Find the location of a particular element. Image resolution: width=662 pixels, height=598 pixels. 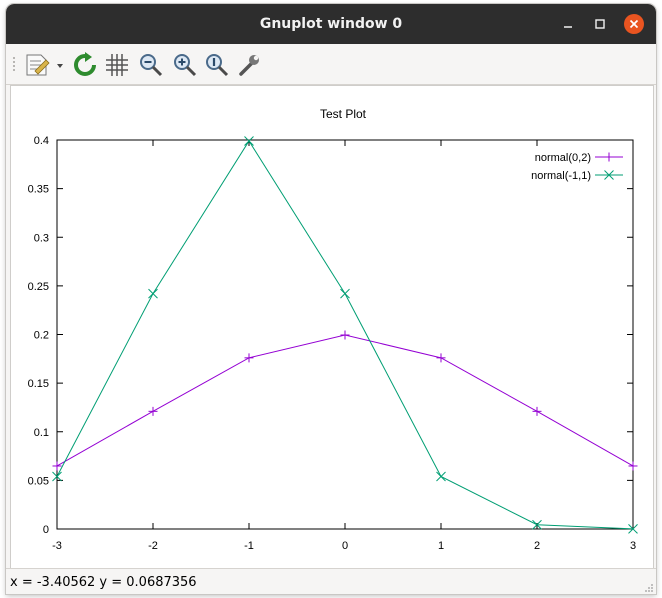

zoom-fit-button is located at coordinates (217, 65).